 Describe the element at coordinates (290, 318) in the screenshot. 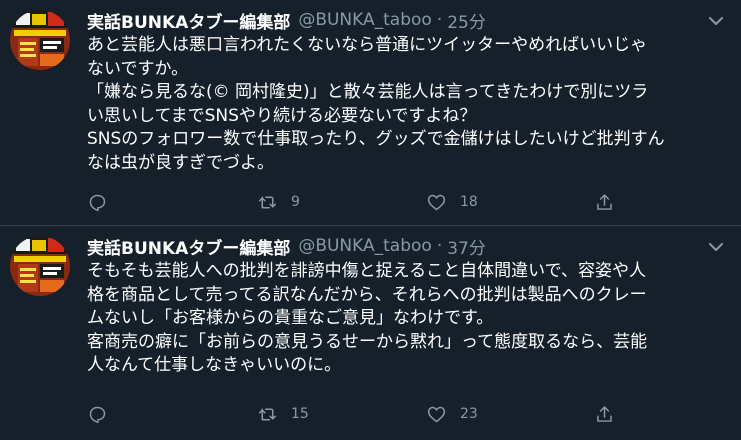

I see `tweet-text-line: ムないし「お客様からの貴重なご意見」なわけです。` at that location.